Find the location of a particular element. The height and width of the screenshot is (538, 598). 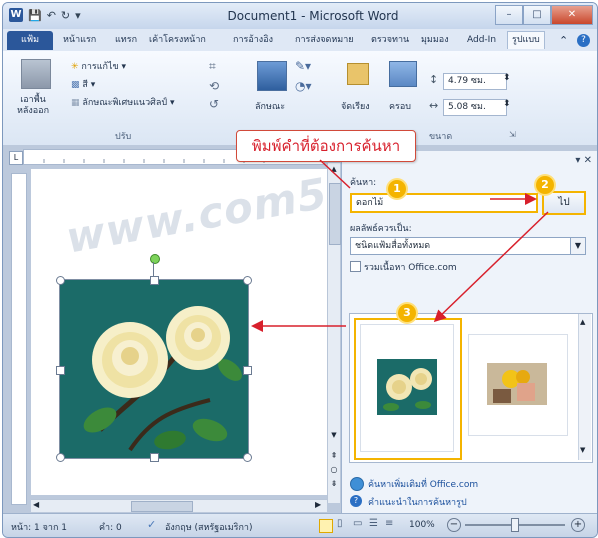

step-badge-1: 1 is located at coordinates (397, 189).